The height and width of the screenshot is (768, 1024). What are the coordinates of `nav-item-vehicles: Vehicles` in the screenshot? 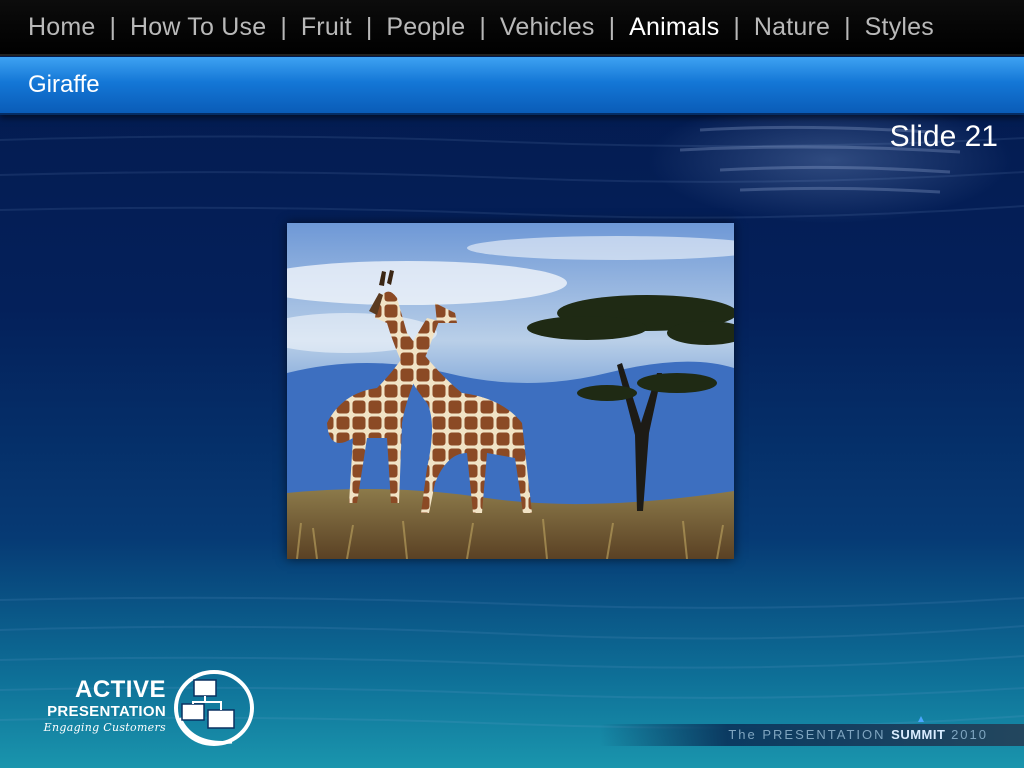 It's located at (547, 27).